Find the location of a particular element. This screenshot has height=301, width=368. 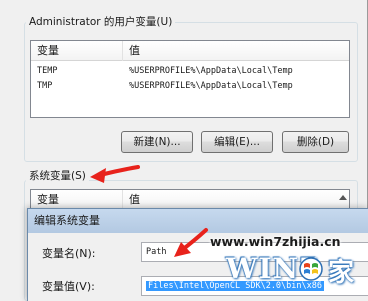

dialog-title: 编辑系统变量 is located at coordinates (198, 221).